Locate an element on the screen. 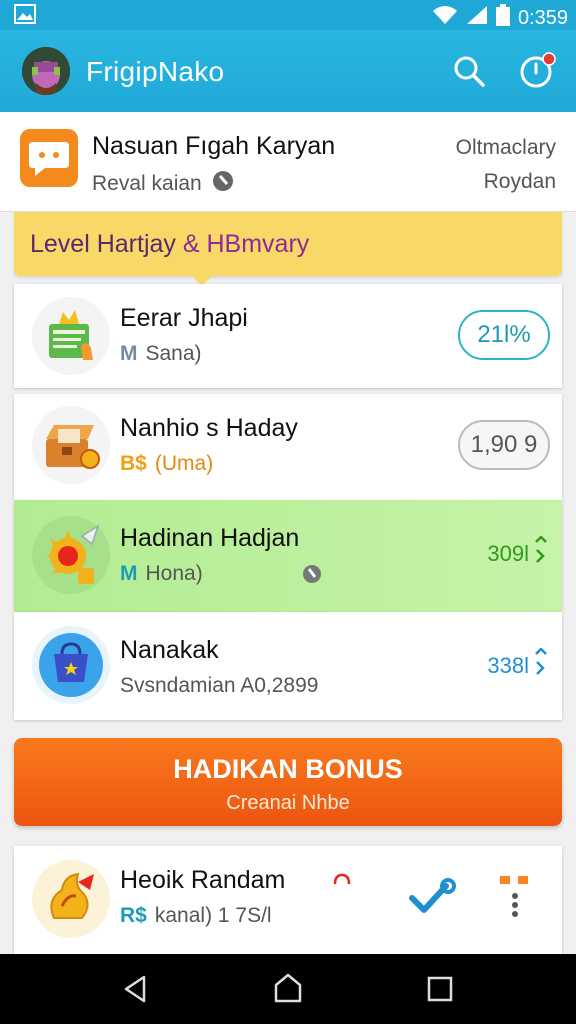 The width and height of the screenshot is (576, 1024). wifi-icon is located at coordinates (445, 18).